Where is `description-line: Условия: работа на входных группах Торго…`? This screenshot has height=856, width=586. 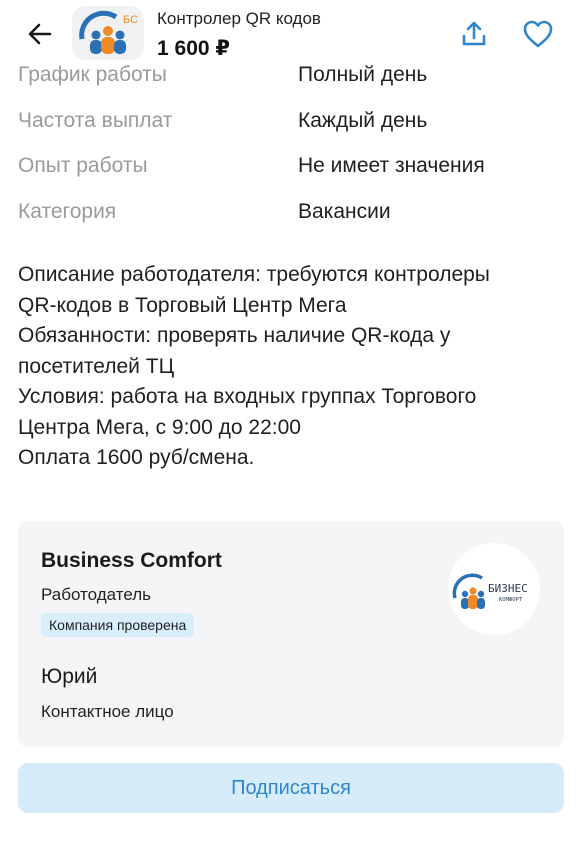
description-line: Условия: работа на входных группах Торго… is located at coordinates (247, 396).